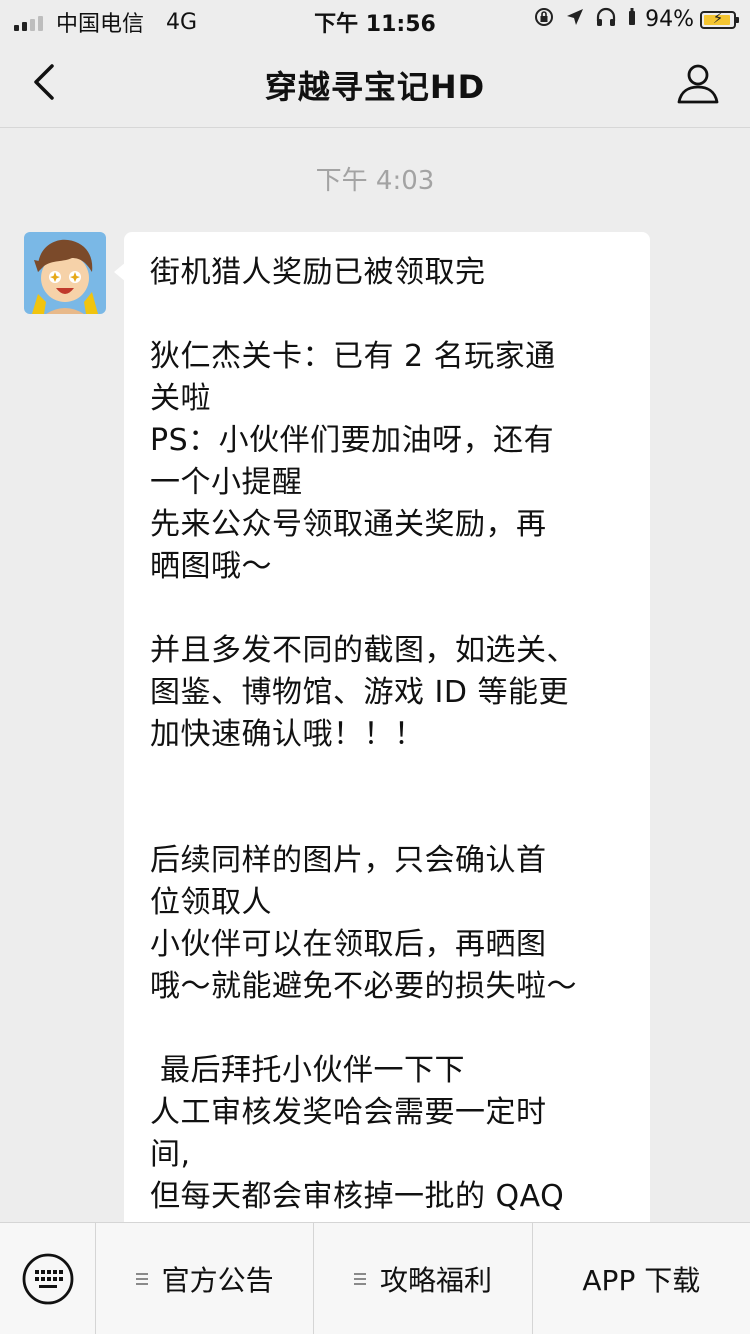 The image size is (750, 1334). I want to click on menu-official-notice: 官方公告, so click(205, 1278).